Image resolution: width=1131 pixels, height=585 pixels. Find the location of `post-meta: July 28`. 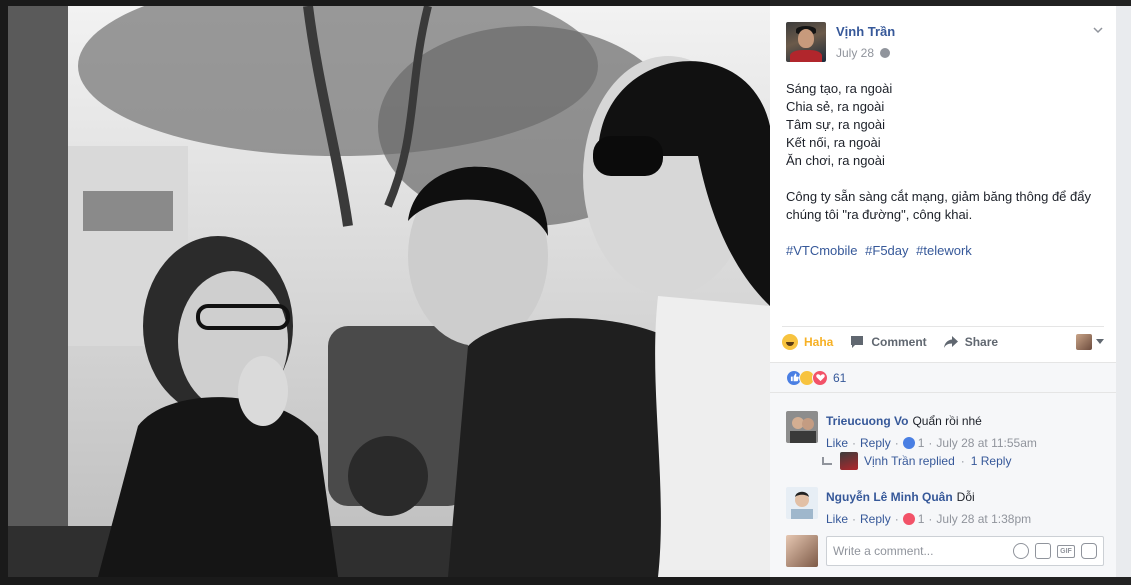

post-meta: July 28 is located at coordinates (863, 53).